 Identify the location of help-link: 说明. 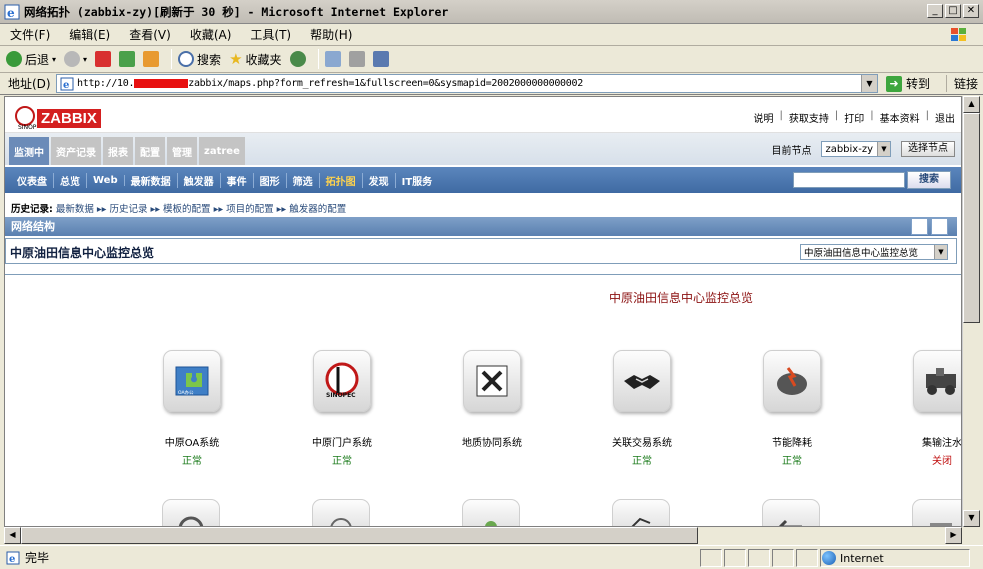
(764, 117).